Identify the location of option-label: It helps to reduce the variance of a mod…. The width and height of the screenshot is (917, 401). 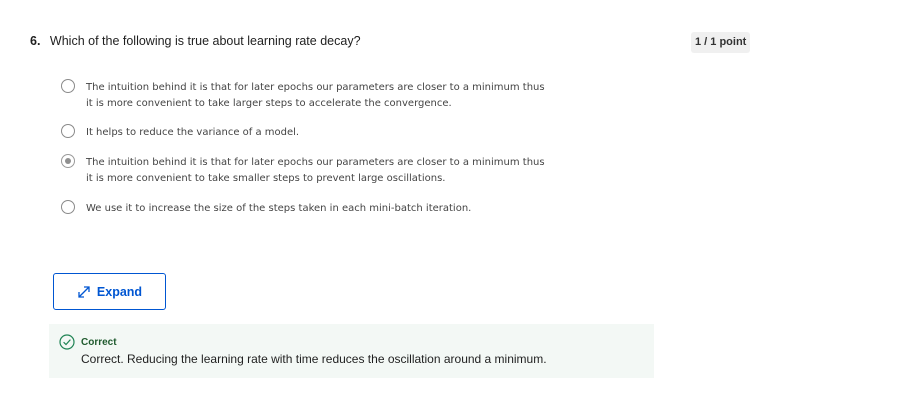
(321, 133).